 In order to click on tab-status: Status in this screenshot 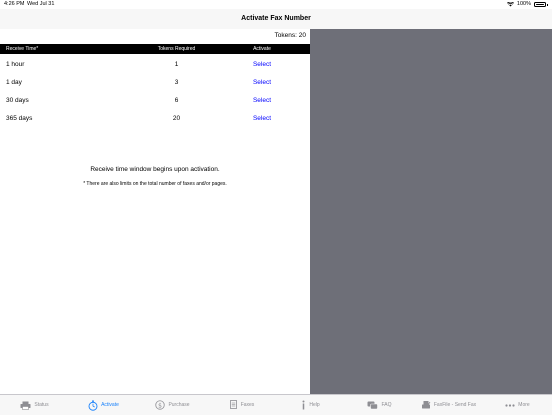, I will do `click(34, 405)`.